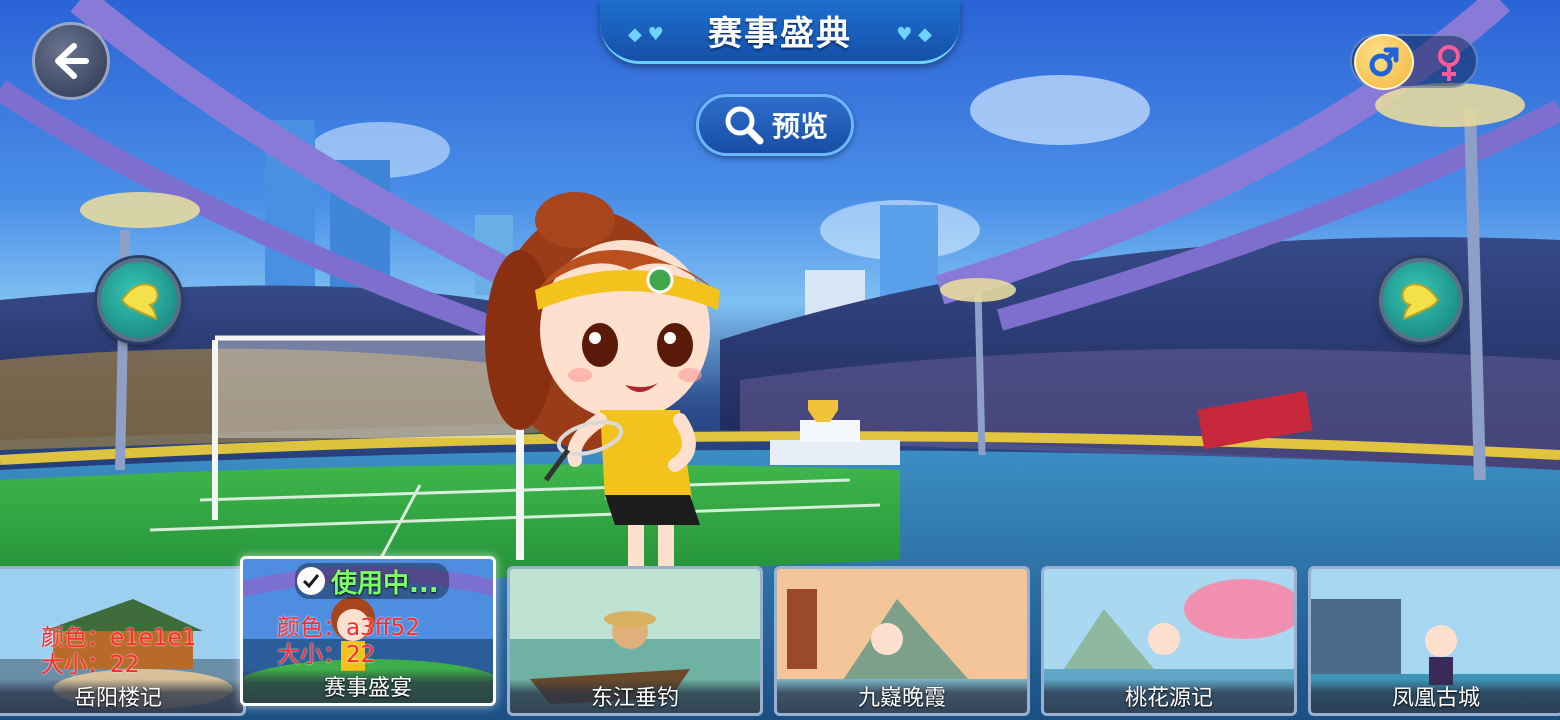 The height and width of the screenshot is (720, 1560). I want to click on previous-scene-button, so click(139, 300).